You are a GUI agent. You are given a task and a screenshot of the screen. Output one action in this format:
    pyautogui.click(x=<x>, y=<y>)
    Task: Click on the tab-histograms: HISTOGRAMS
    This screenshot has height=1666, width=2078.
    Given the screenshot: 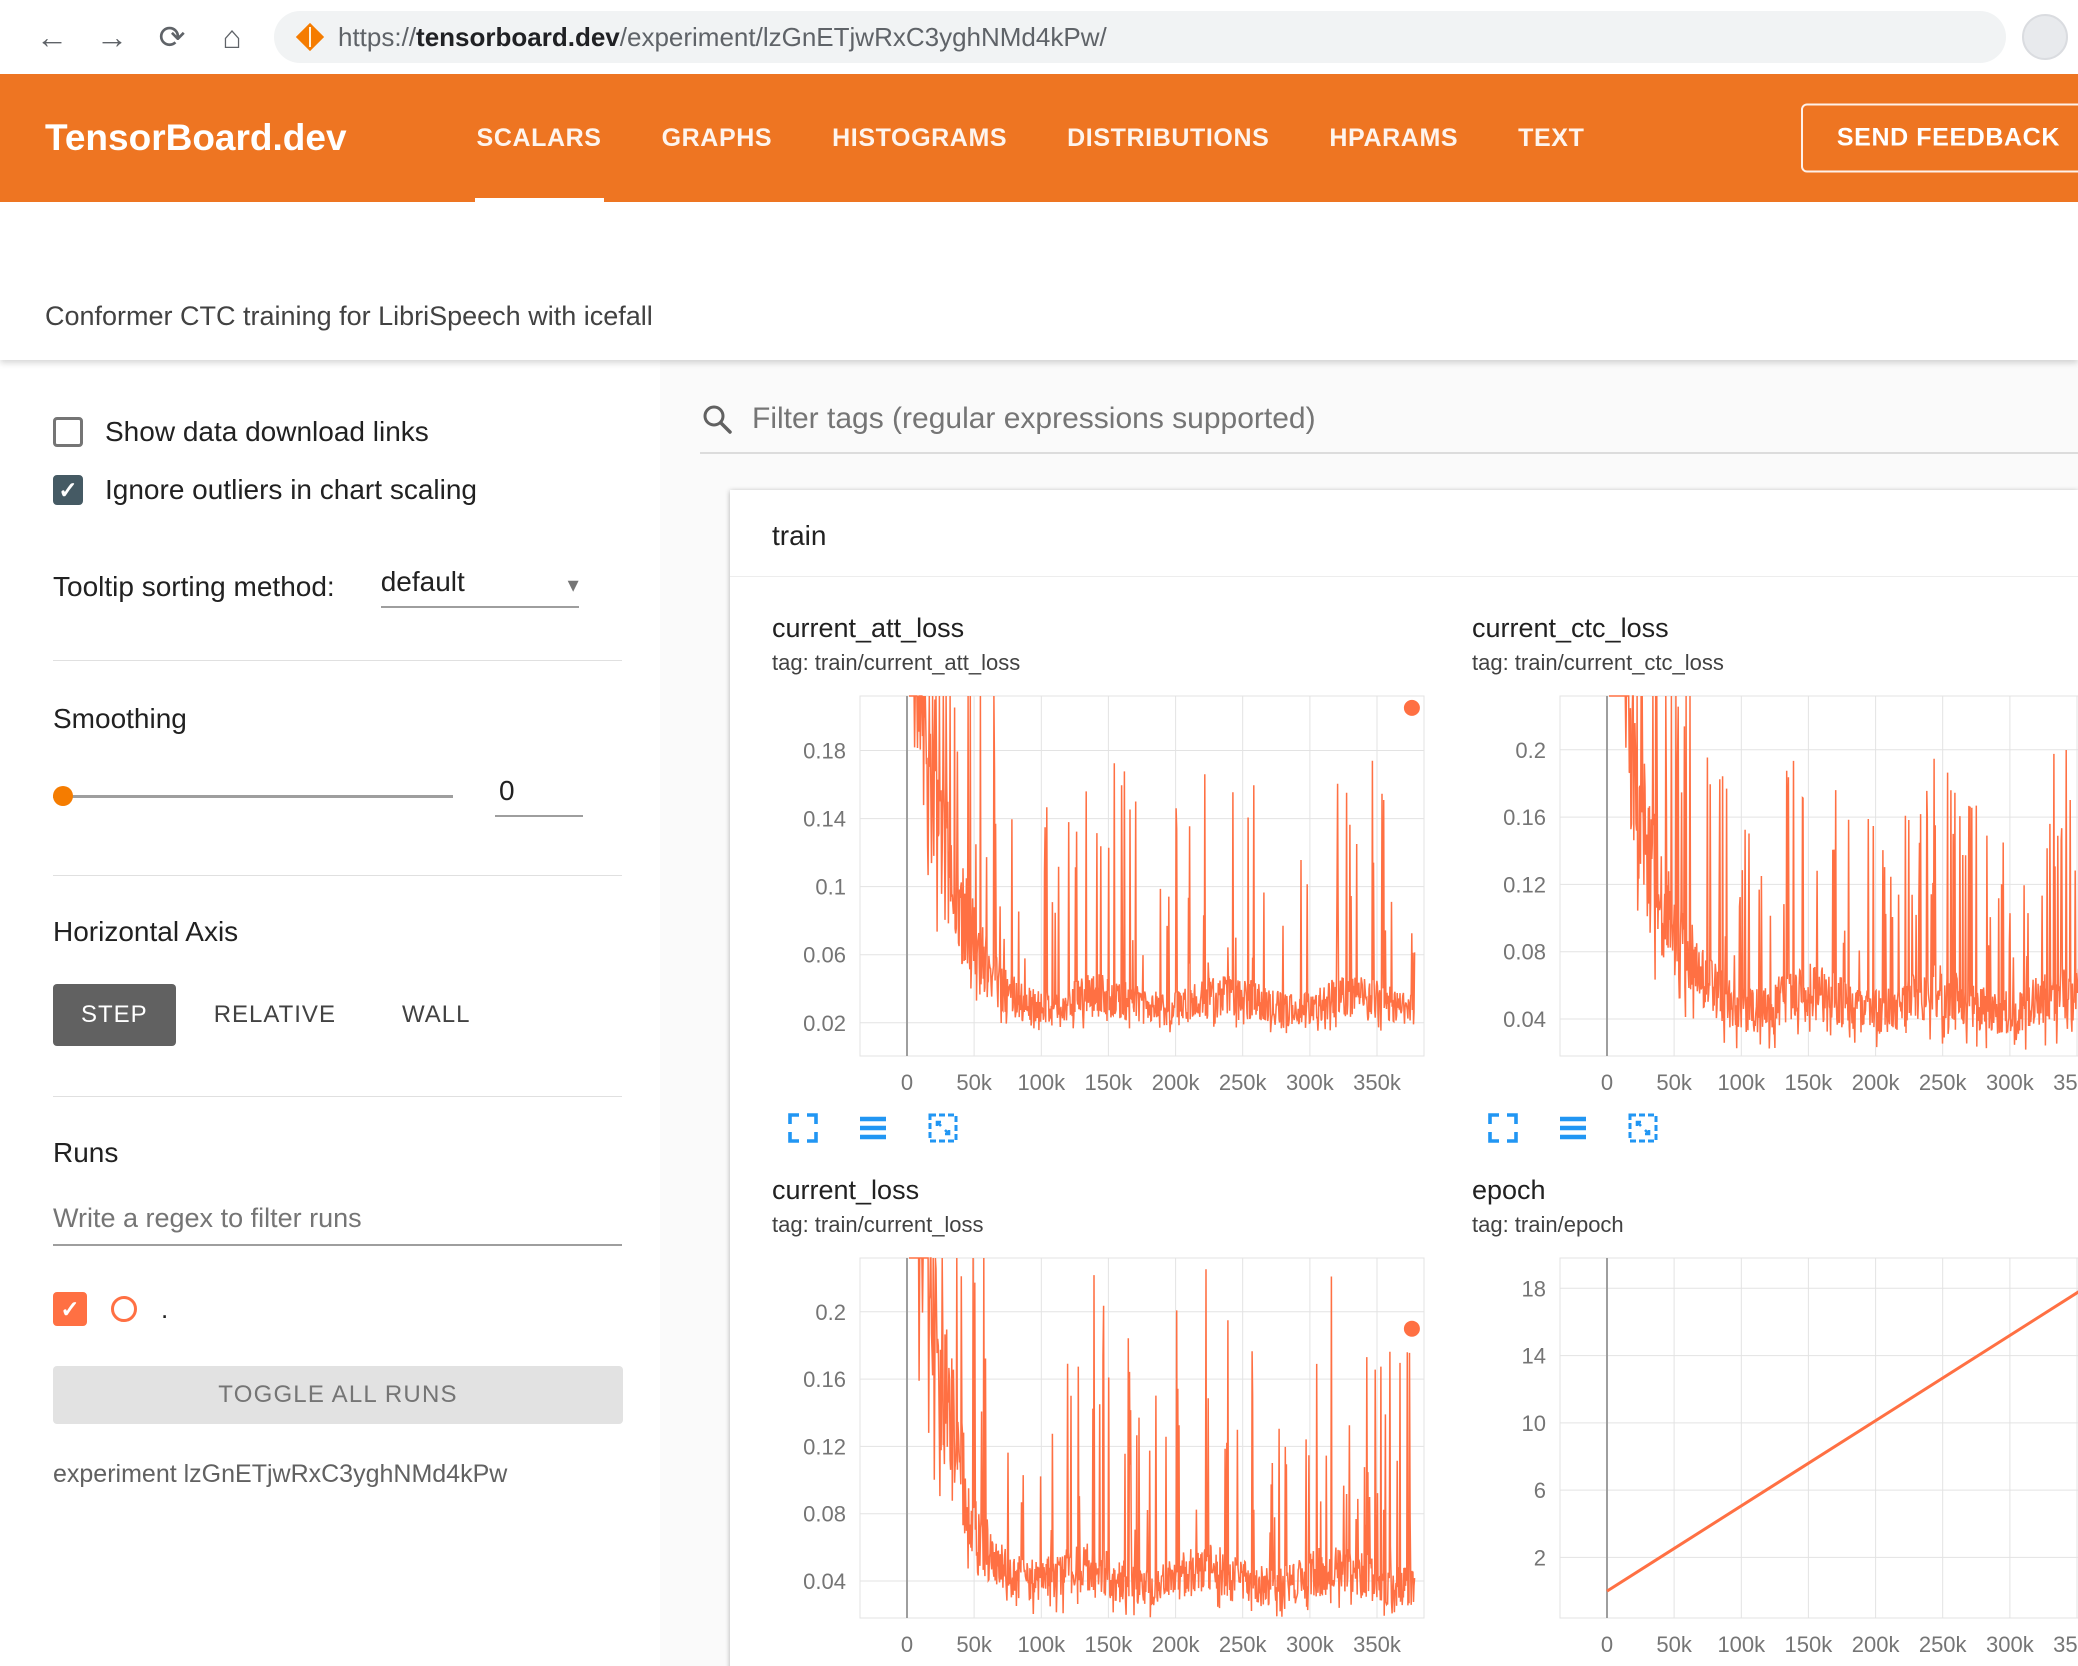 What is the action you would take?
    pyautogui.click(x=919, y=138)
    